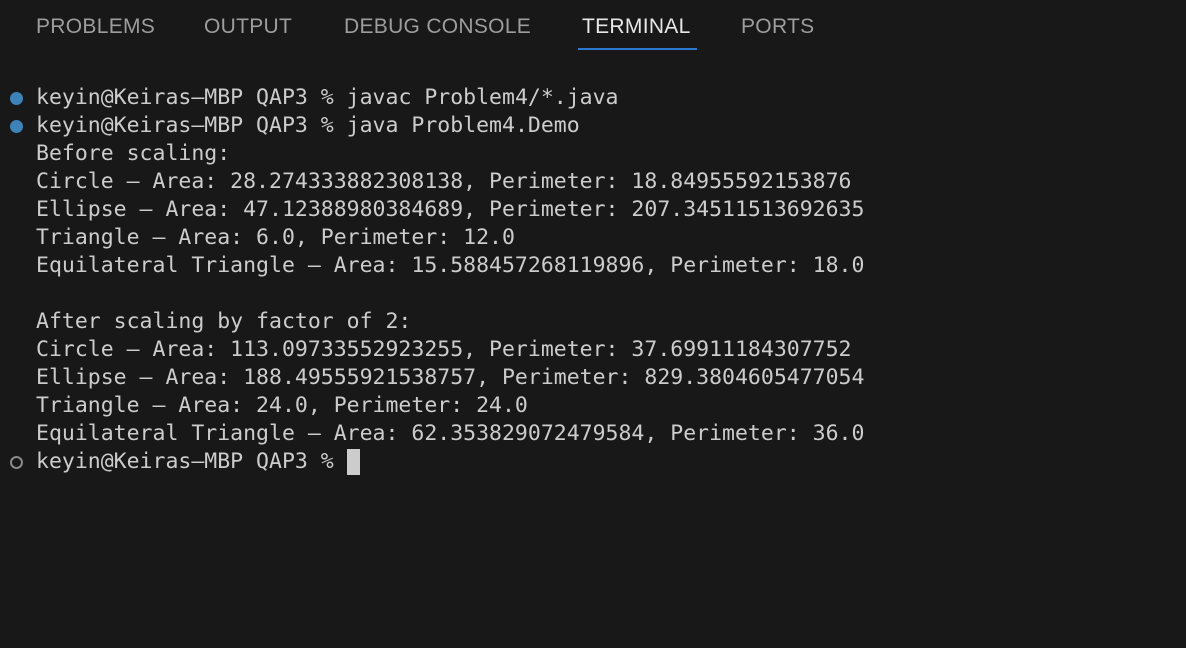  What do you see at coordinates (437, 27) in the screenshot?
I see `tab-debug-console: DEBUG CONSOLE` at bounding box center [437, 27].